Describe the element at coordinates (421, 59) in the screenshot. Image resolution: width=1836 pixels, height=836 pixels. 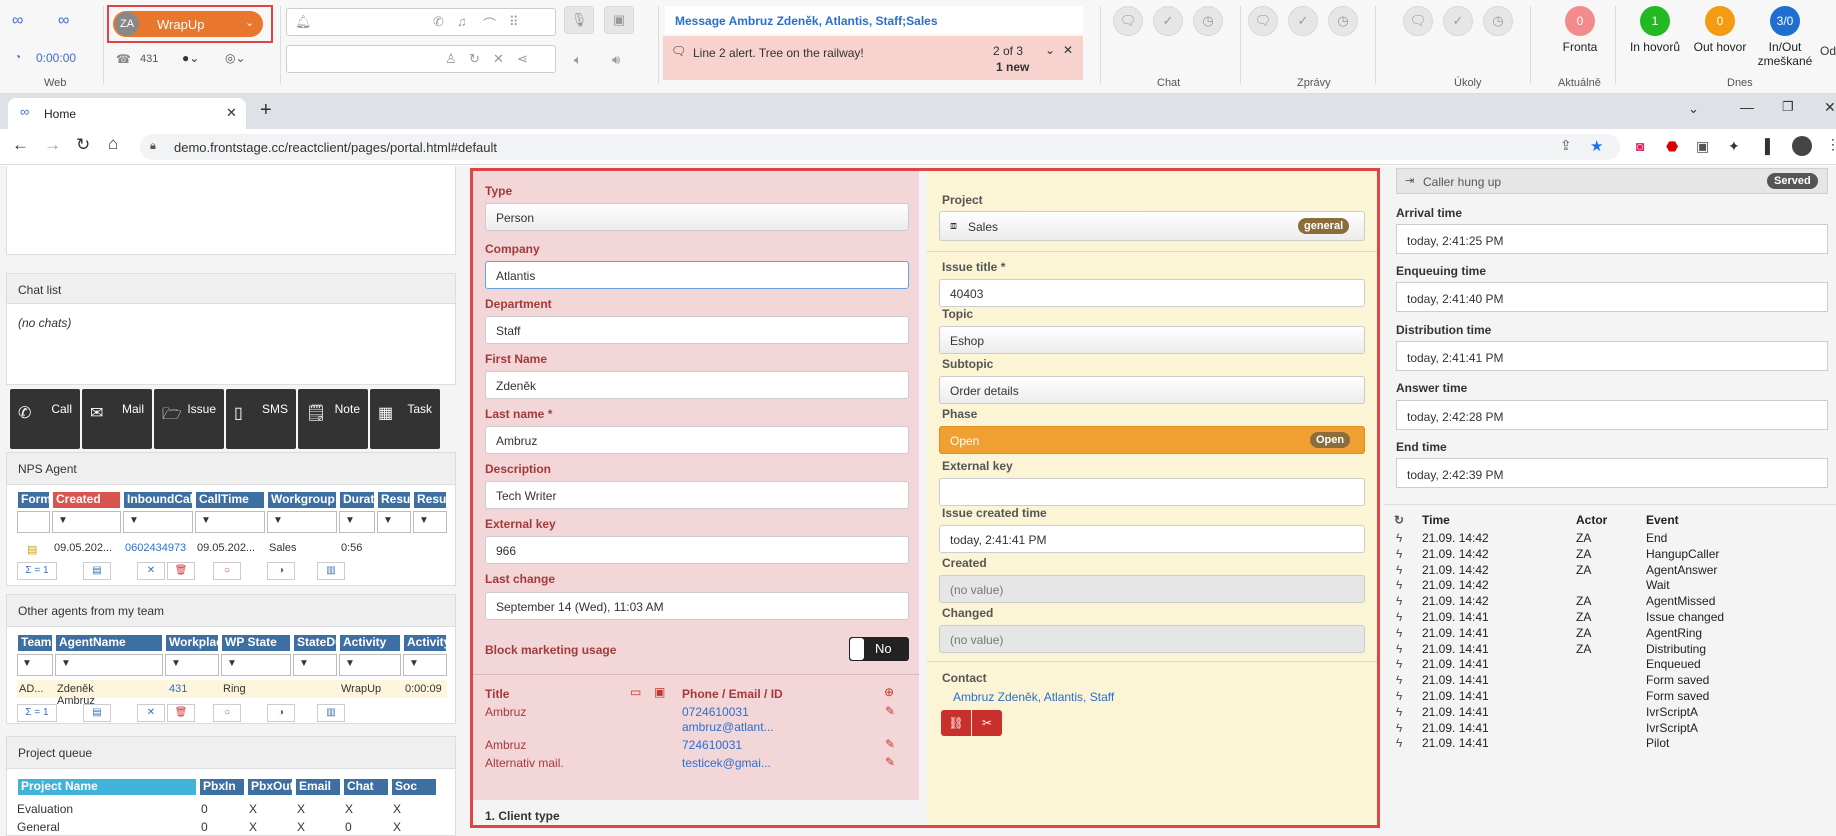
I see `transfer-input: ♙ ↻ ✕ ⋖` at that location.